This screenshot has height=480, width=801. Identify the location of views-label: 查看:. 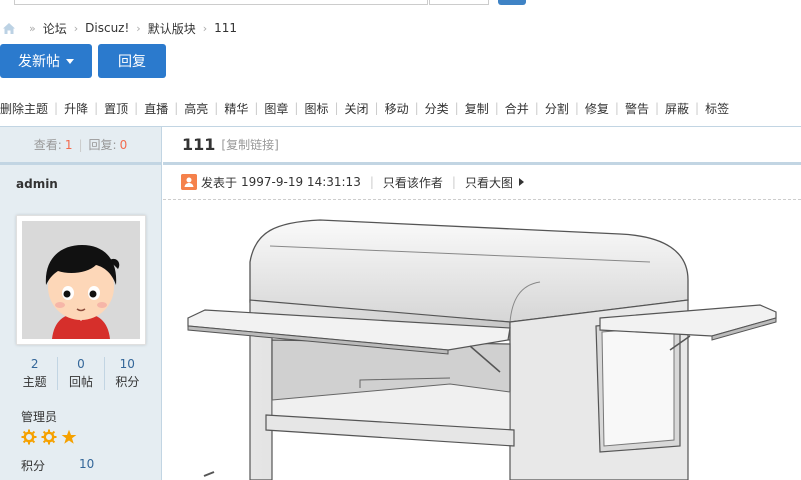
(47, 145).